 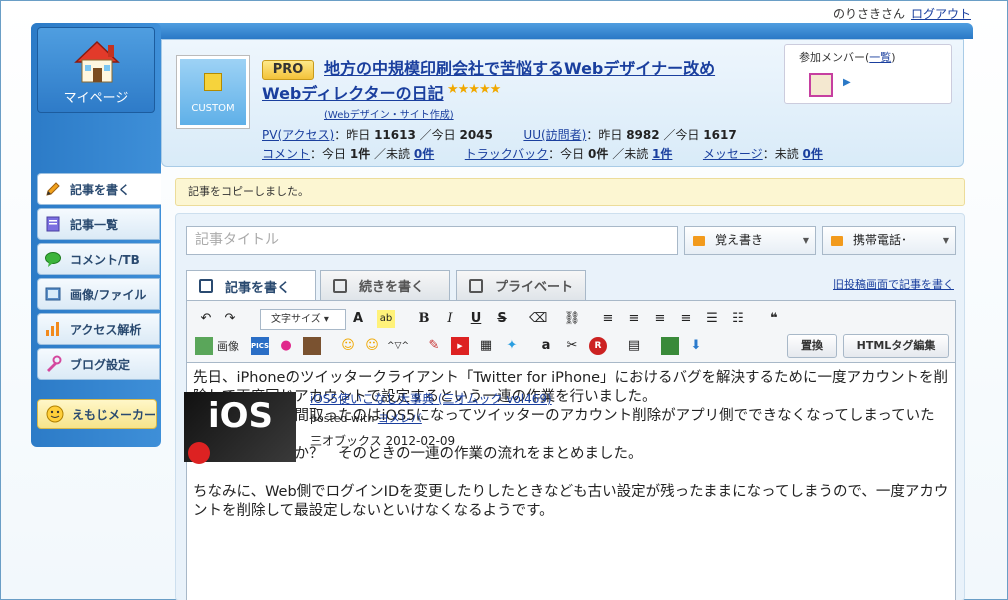 I want to click on strikethrough-icon: S, so click(x=502, y=319).